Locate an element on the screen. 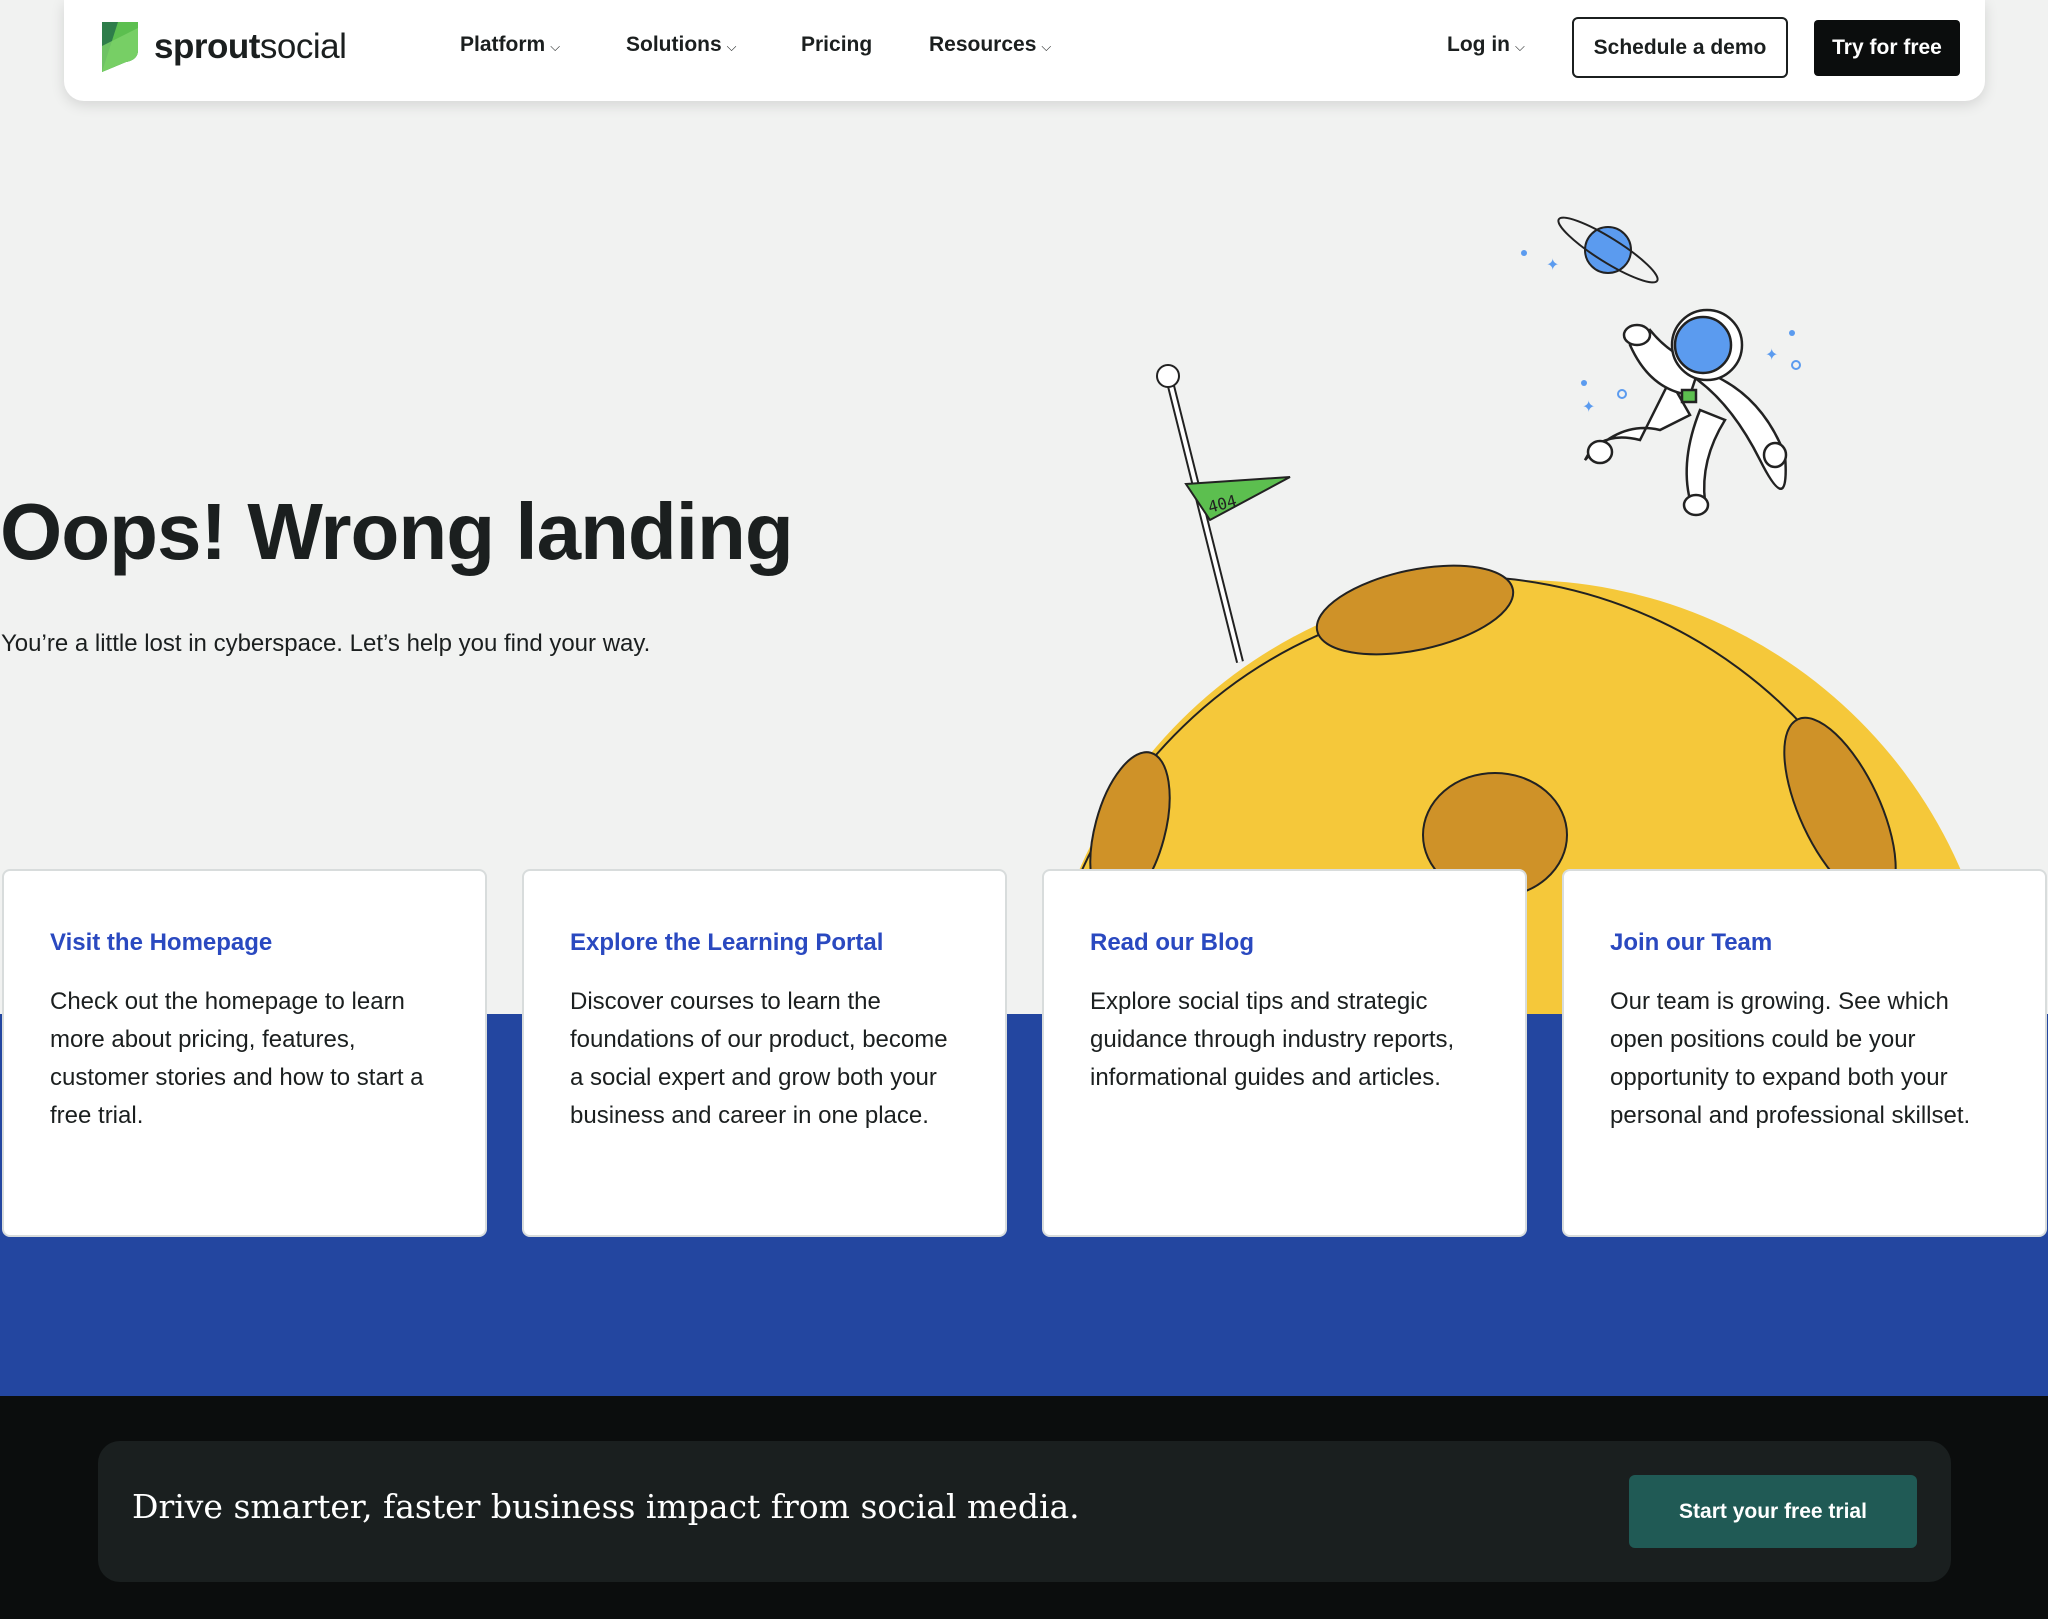  nav-pricing: Pricing is located at coordinates (836, 45).